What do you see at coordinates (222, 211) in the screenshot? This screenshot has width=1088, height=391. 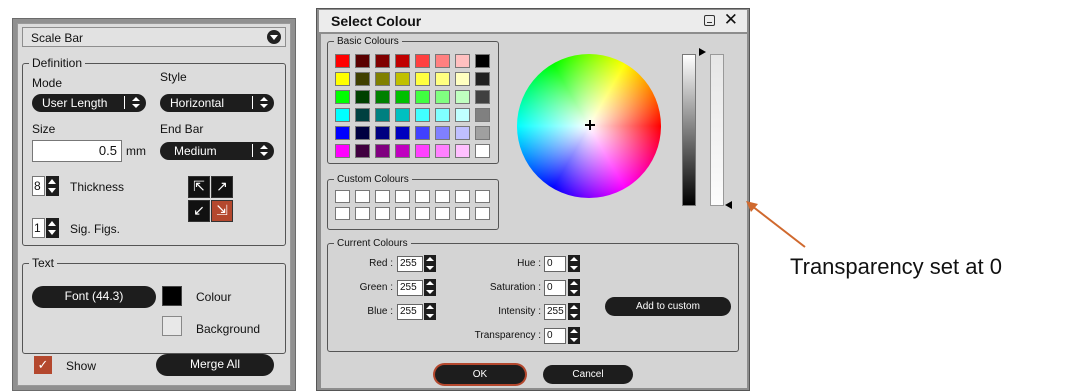 I see `end-style-bottom-right-button: ⇲` at bounding box center [222, 211].